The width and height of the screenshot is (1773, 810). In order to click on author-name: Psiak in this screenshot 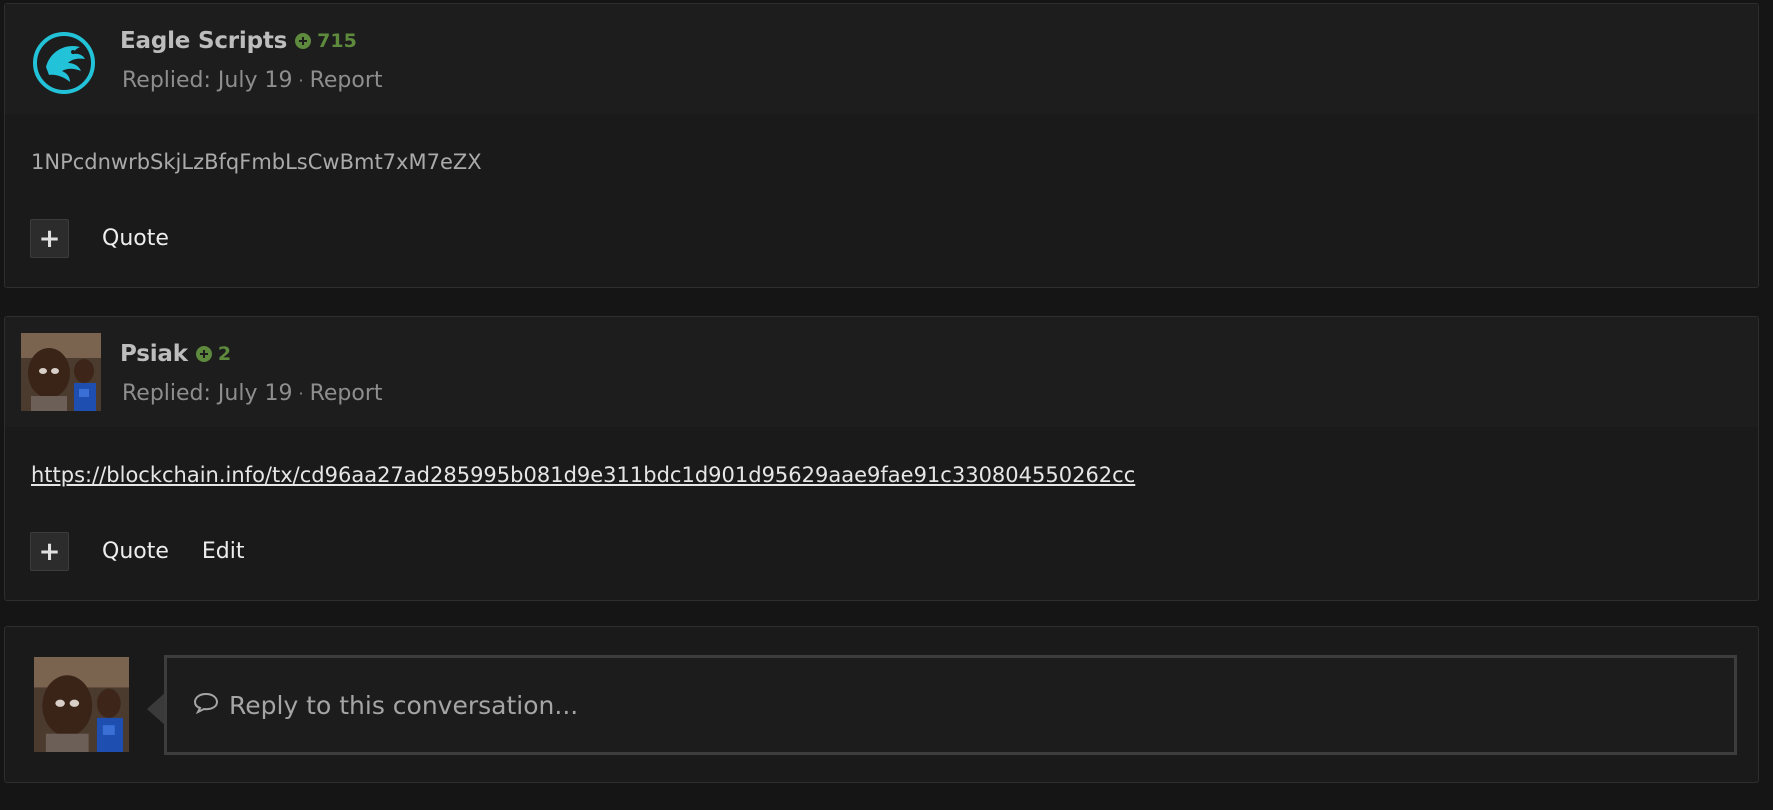, I will do `click(154, 354)`.